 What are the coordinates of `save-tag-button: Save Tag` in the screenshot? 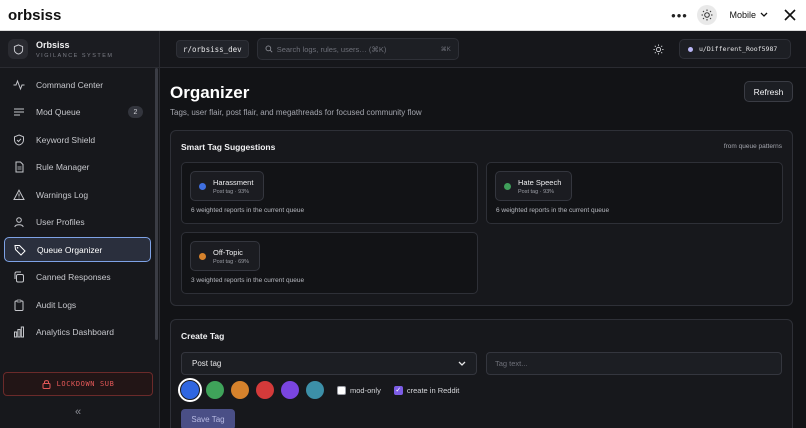 It's located at (208, 418).